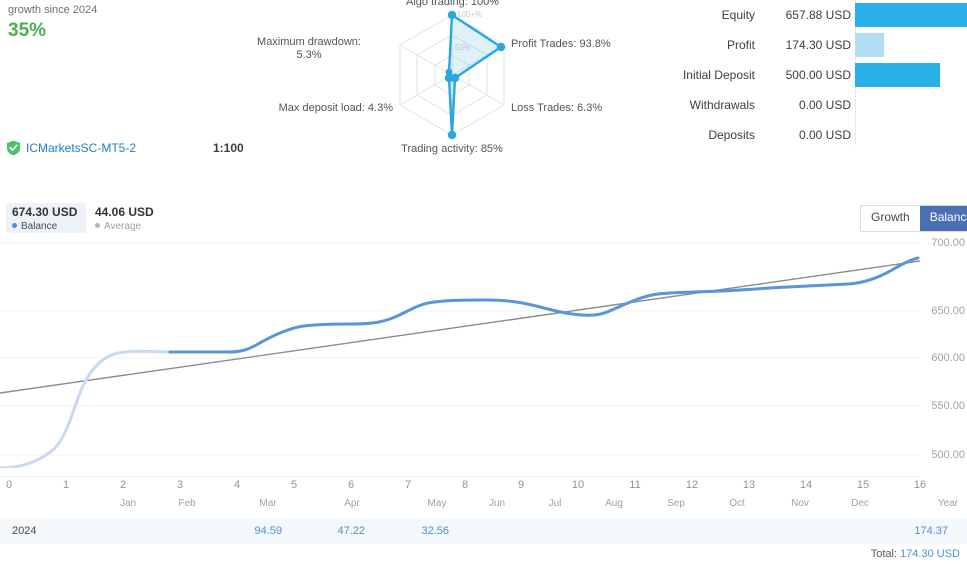  What do you see at coordinates (722, 105) in the screenshot?
I see `stat-label-withdrawals: Withdrawals` at bounding box center [722, 105].